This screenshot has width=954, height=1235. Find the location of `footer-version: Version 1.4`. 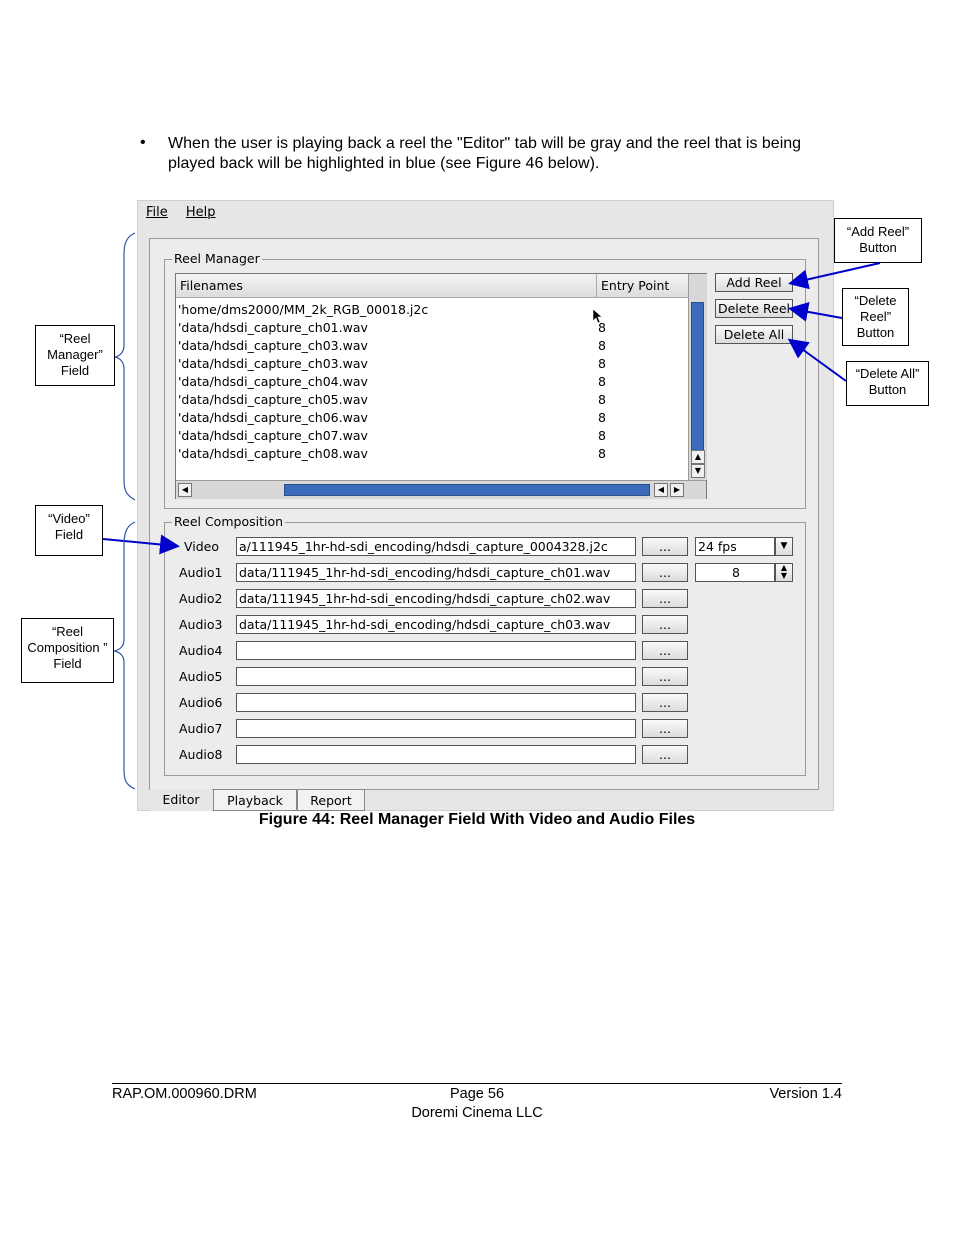

footer-version: Version 1.4 is located at coordinates (805, 1094).